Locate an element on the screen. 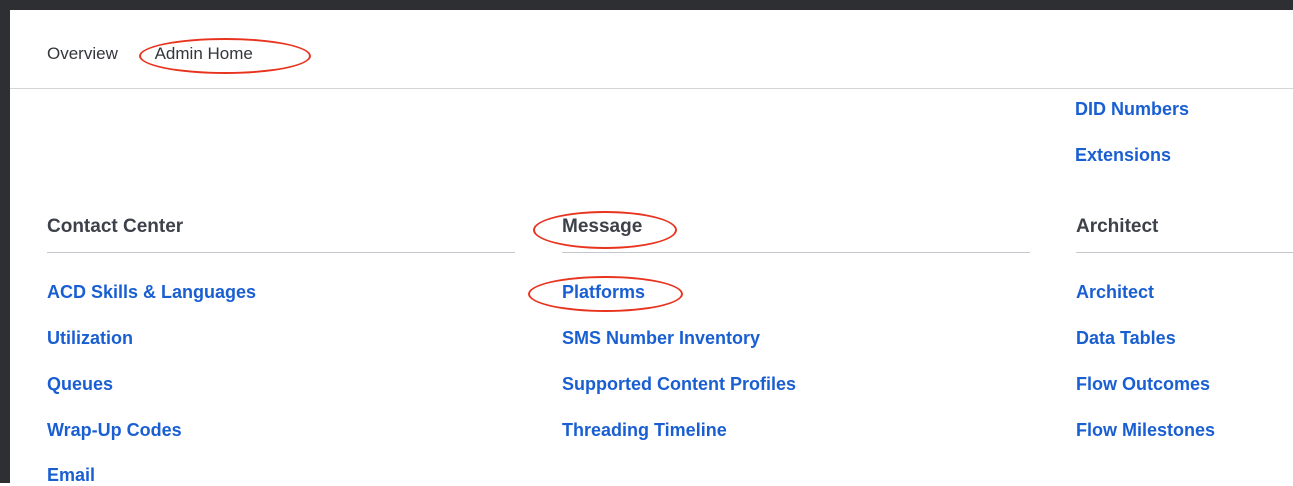 The width and height of the screenshot is (1293, 486). link-flow-milestones: Flow Milestones is located at coordinates (1145, 430).